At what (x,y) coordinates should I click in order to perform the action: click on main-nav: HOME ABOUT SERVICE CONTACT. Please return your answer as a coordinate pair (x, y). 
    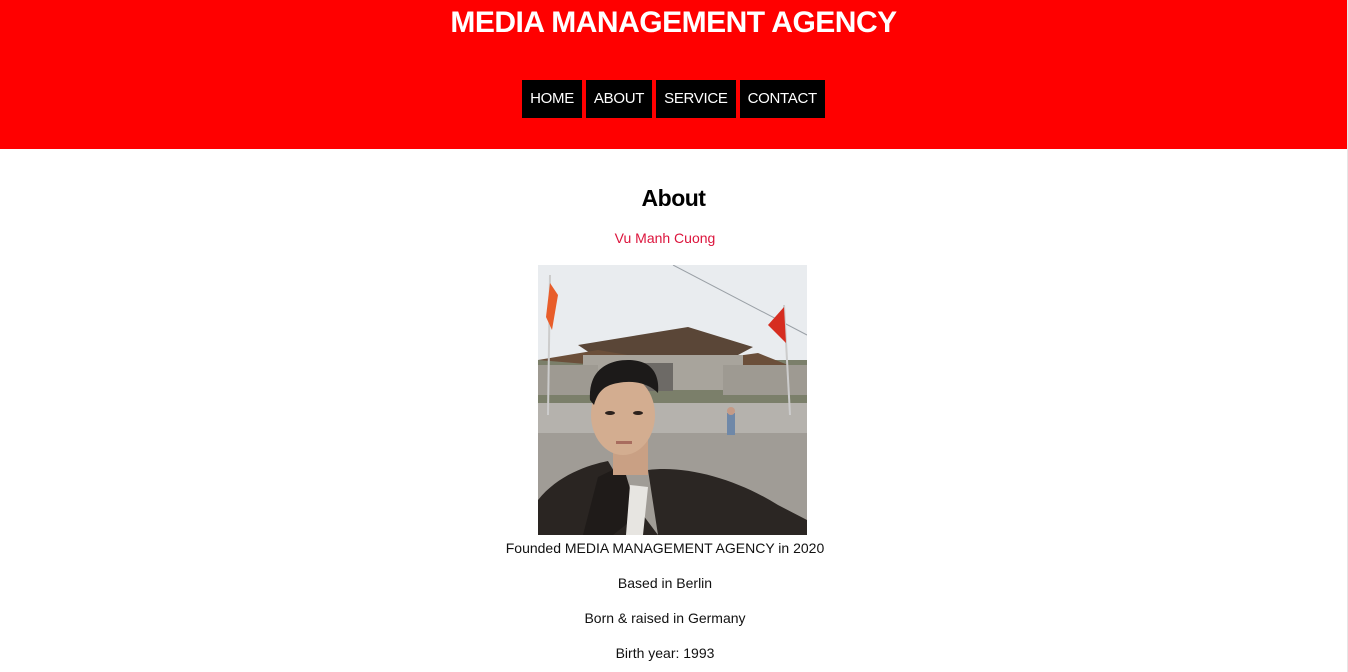
    Looking at the image, I should click on (673, 99).